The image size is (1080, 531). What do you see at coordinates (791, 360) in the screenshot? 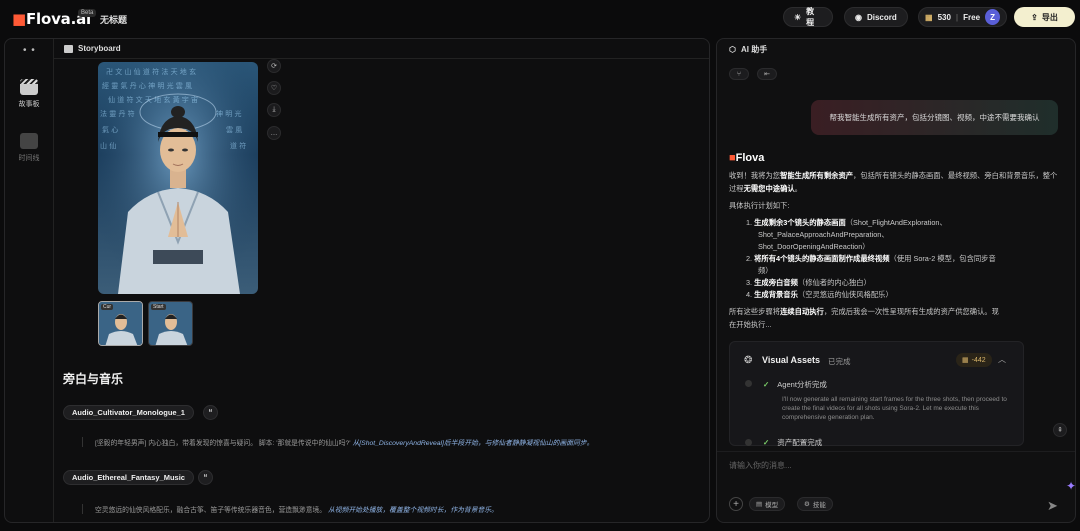
I see `assets-title: Visual Assets` at bounding box center [791, 360].